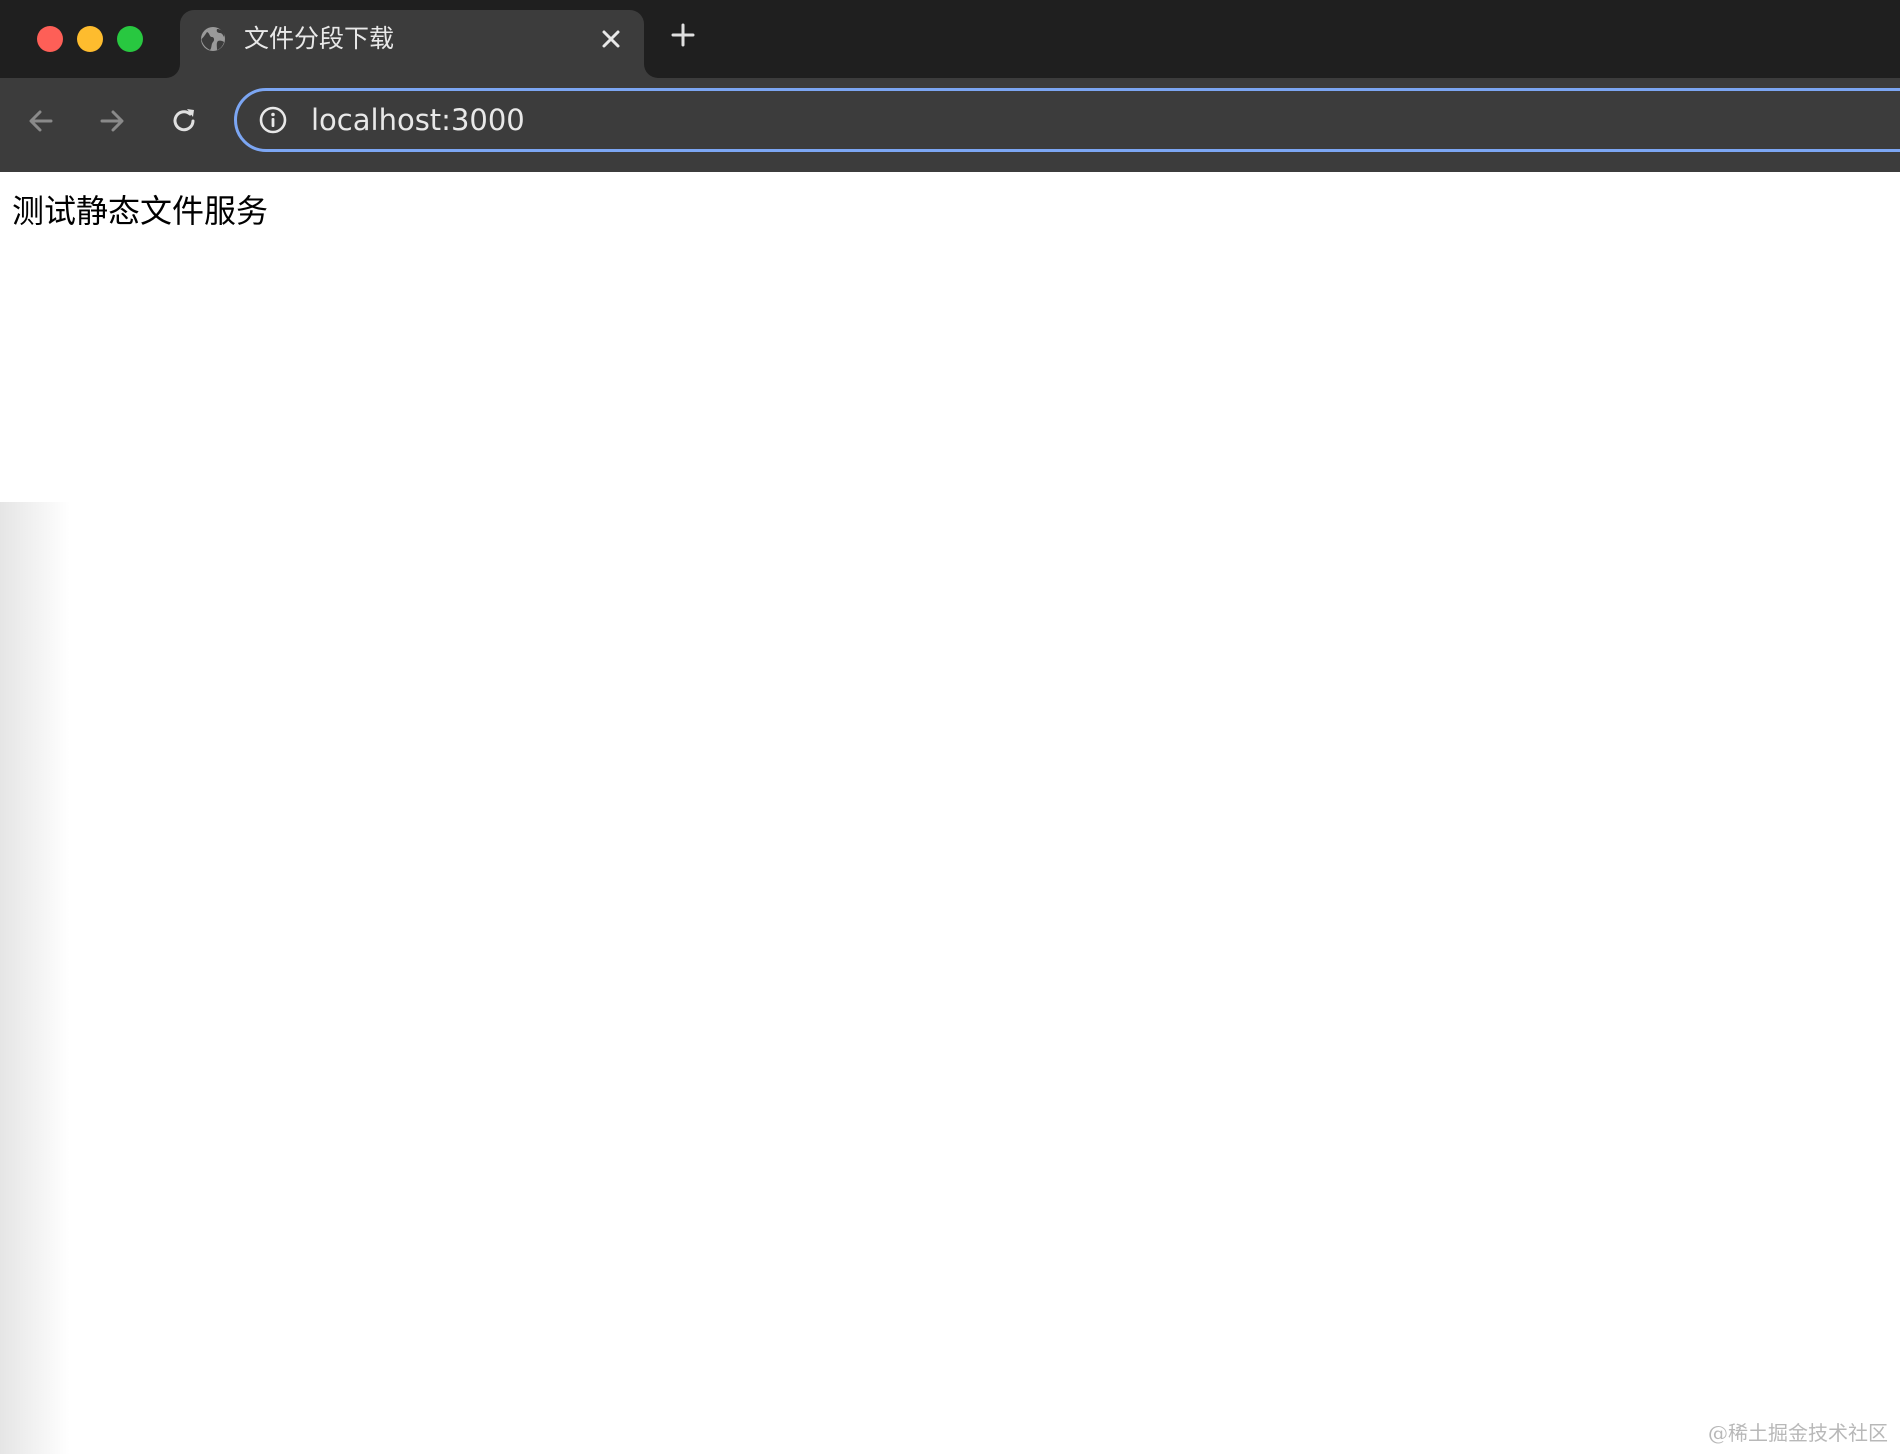  What do you see at coordinates (35, 978) in the screenshot?
I see `edge-shadow` at bounding box center [35, 978].